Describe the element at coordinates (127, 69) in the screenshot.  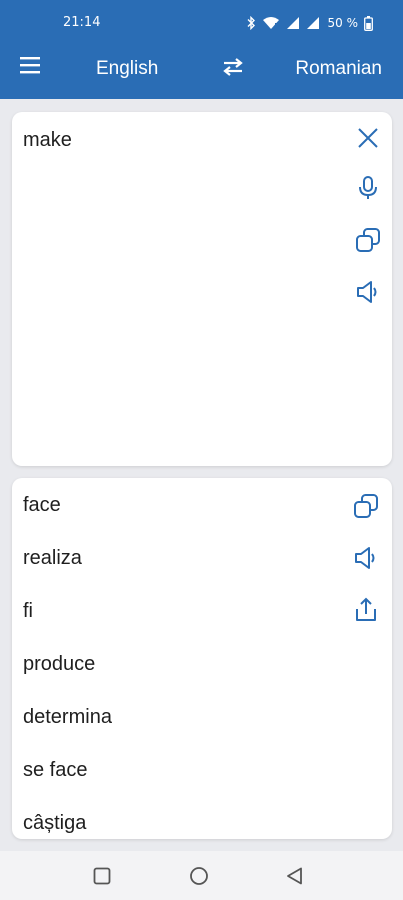
I see `source-language-button: English` at that location.